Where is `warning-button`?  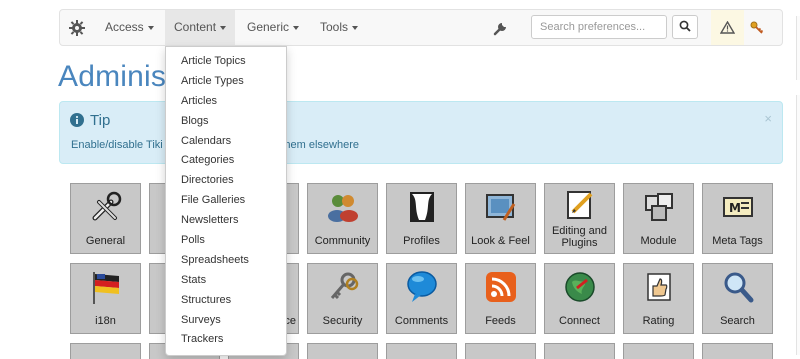
warning-button is located at coordinates (727, 27).